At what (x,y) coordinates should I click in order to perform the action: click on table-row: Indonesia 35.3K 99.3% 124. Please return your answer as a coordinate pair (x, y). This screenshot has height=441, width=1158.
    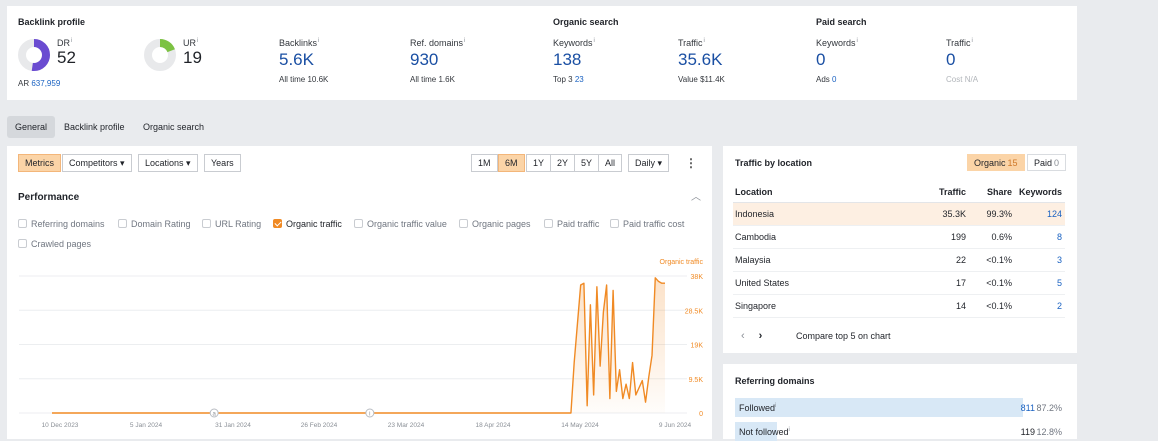
    Looking at the image, I should click on (899, 214).